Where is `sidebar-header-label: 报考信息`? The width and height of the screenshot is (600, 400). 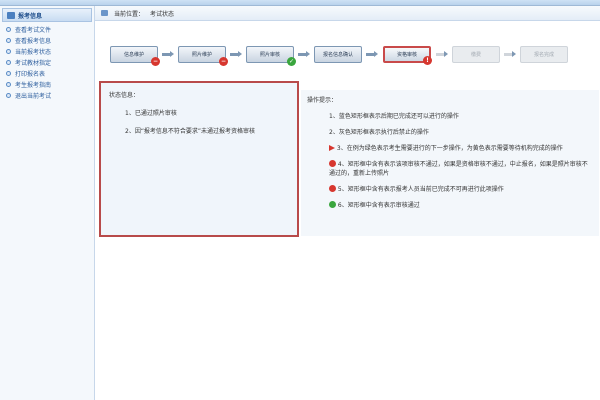 sidebar-header-label: 报考信息 is located at coordinates (30, 16).